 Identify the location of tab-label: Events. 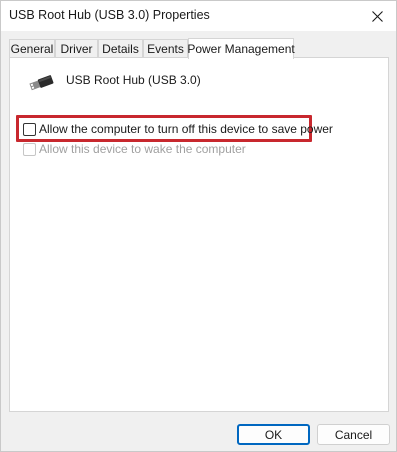
(165, 49).